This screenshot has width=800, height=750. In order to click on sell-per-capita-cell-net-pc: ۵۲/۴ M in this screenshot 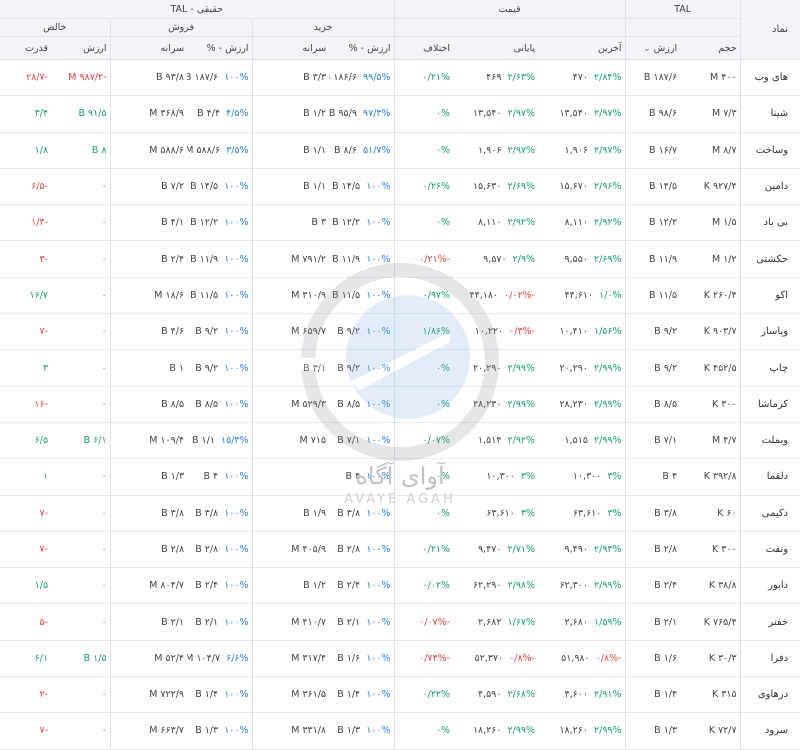, I will do `click(169, 658)`.